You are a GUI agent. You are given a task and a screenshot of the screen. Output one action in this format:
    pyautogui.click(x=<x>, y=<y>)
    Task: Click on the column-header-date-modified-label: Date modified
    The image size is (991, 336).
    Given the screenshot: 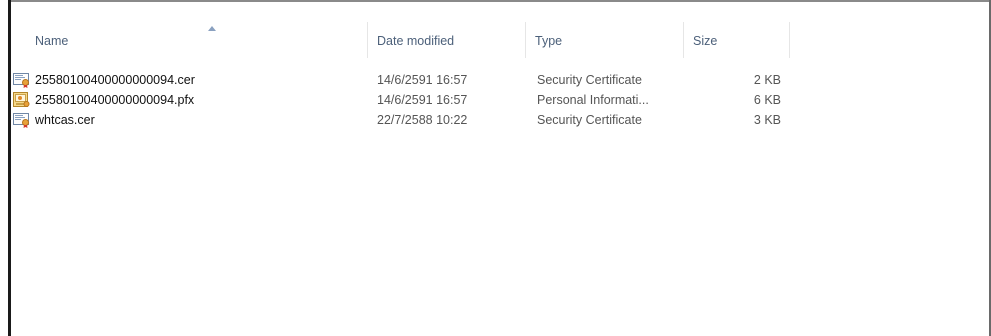 What is the action you would take?
    pyautogui.click(x=416, y=41)
    